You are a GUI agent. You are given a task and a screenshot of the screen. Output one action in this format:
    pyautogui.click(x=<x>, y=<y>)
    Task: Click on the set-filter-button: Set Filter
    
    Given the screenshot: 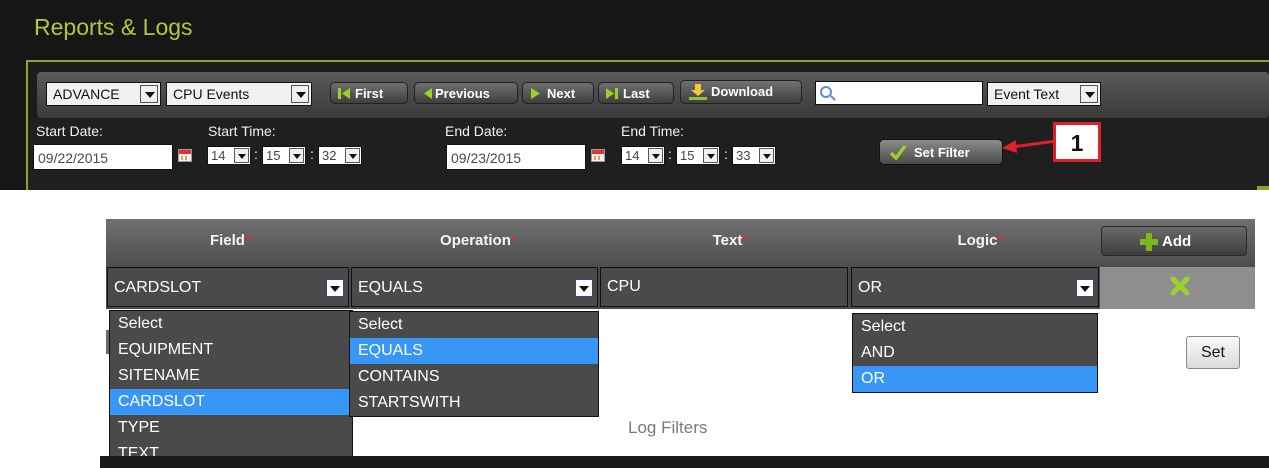 What is the action you would take?
    pyautogui.click(x=941, y=152)
    